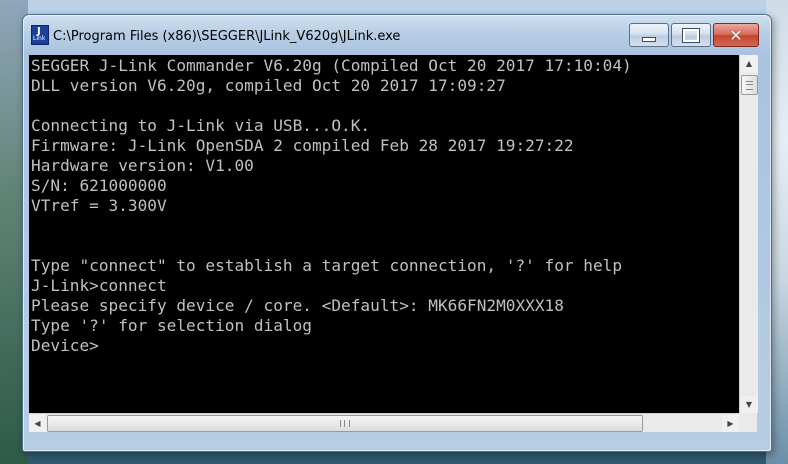 The image size is (788, 464). I want to click on console-line: Hardware version: V1.00, so click(142, 165).